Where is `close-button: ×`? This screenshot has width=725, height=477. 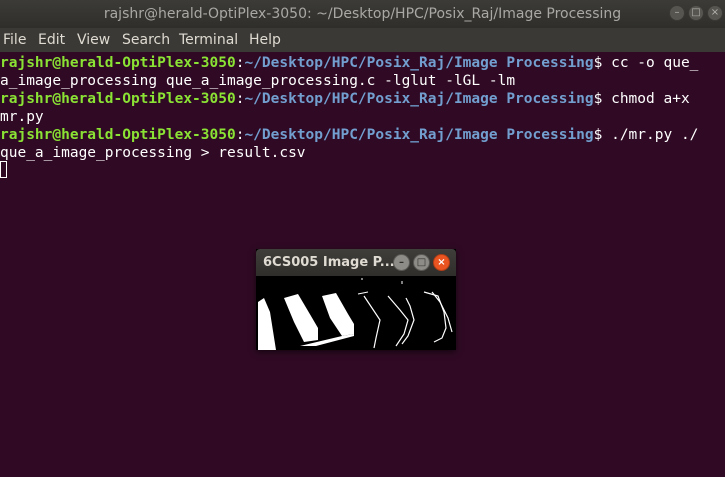 close-button: × is located at coordinates (715, 13).